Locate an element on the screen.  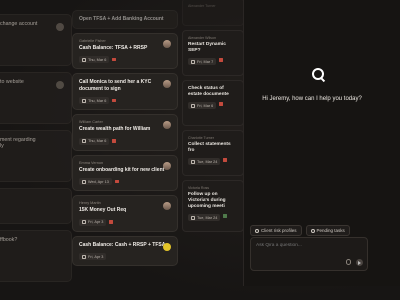
chip-label: Pending tasks is located at coordinates (330, 230).